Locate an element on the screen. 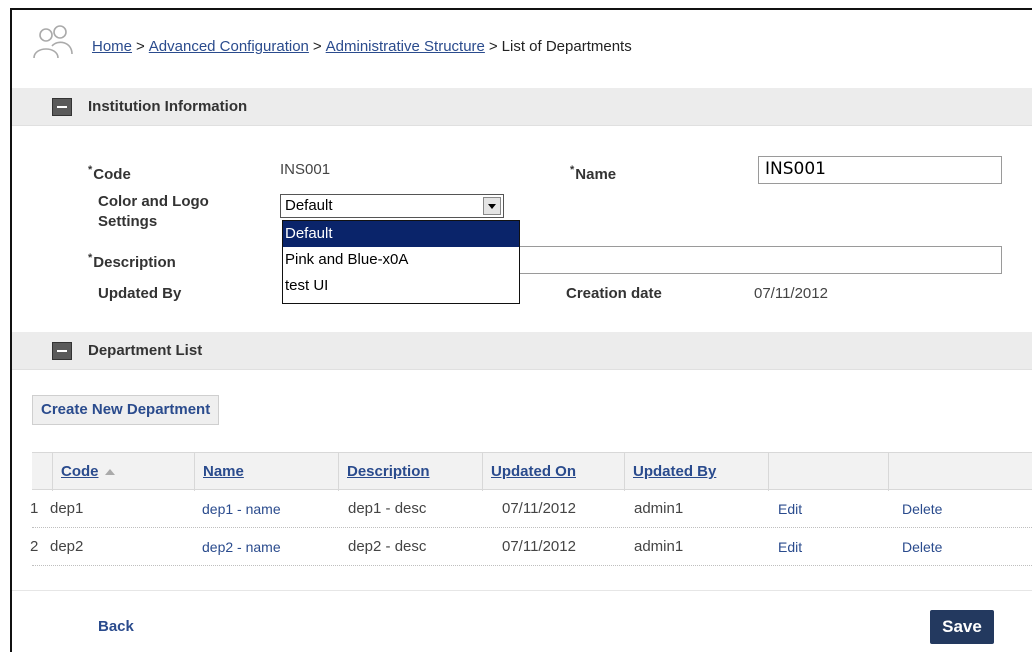 Image resolution: width=1032 pixels, height=652 pixels. creation-date-label: Creation date is located at coordinates (614, 293).